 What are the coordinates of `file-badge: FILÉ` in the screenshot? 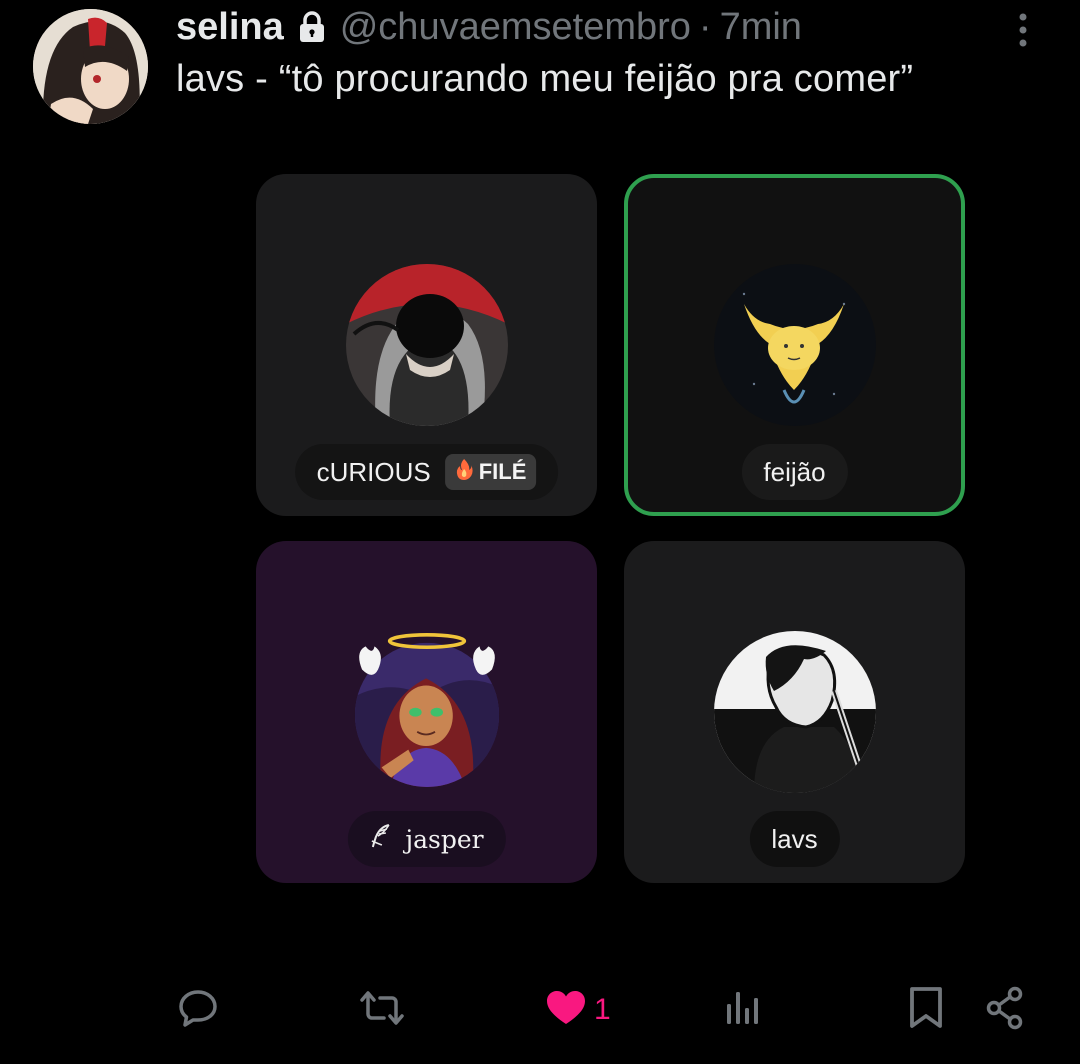 It's located at (490, 472).